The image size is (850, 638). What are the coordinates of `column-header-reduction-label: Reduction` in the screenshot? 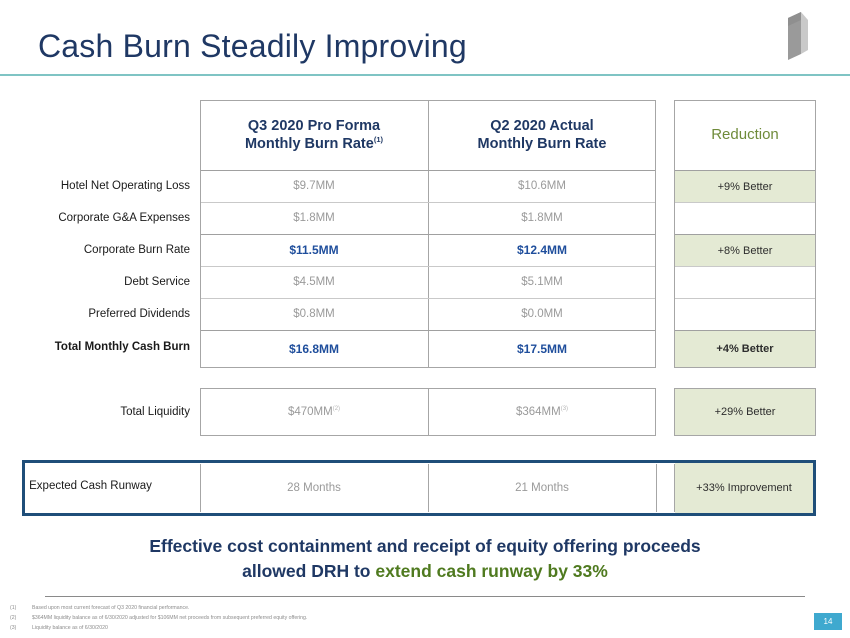 It's located at (745, 134).